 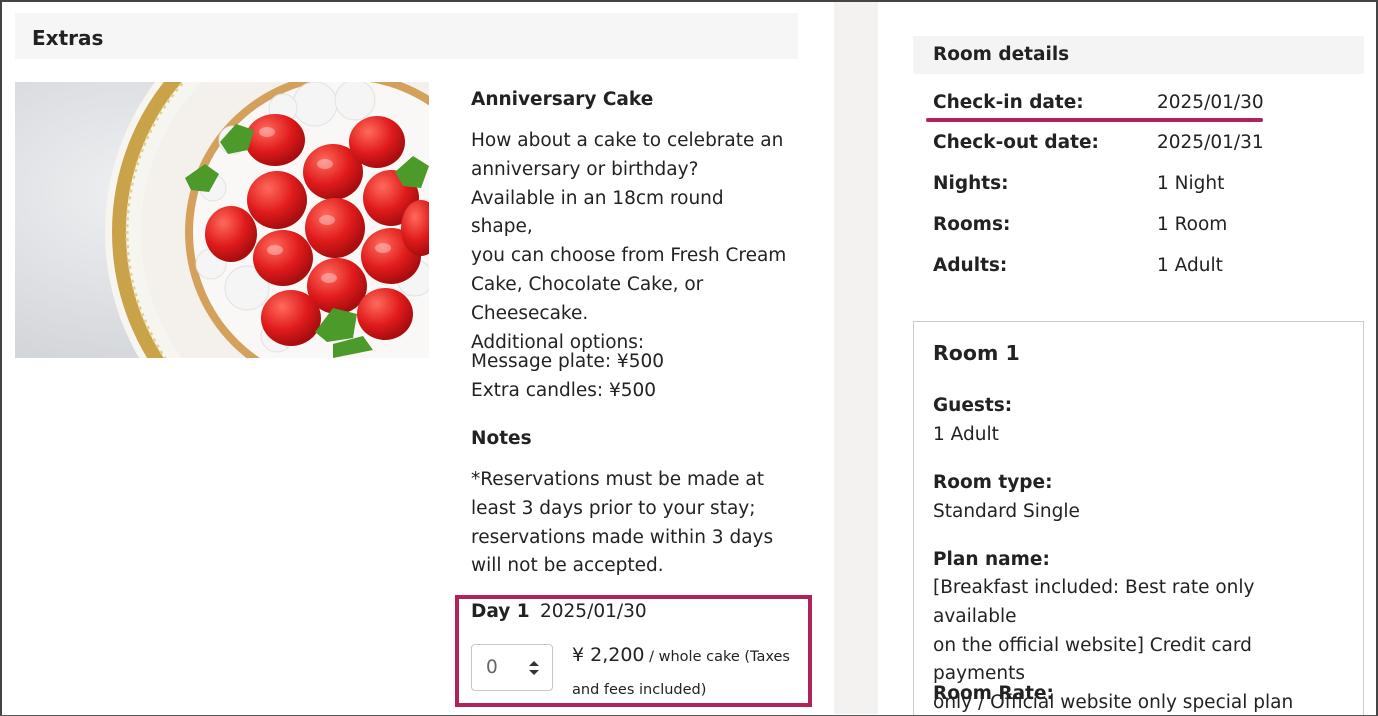 I want to click on nights-label: Nights:, so click(x=971, y=183).